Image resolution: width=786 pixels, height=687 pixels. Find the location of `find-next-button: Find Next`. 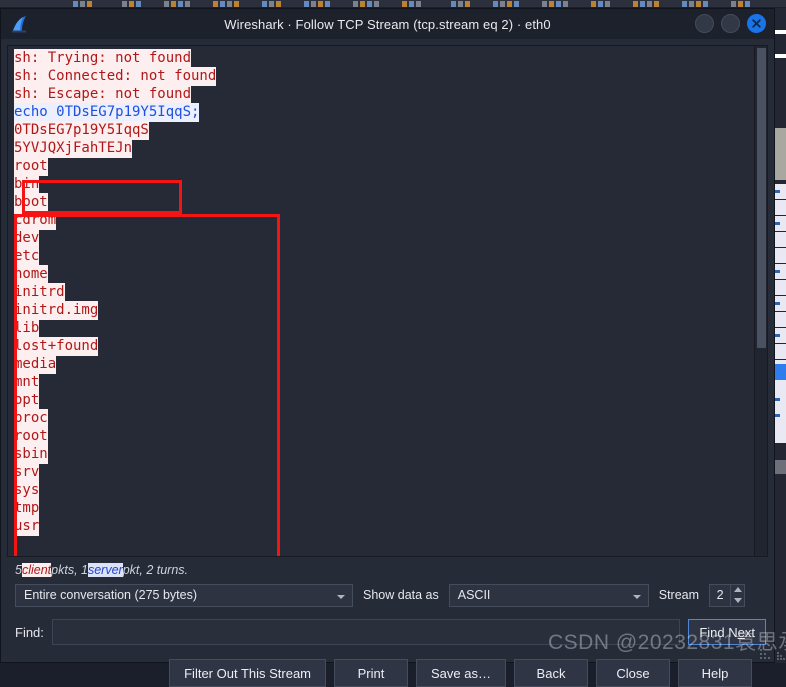

find-next-button: Find Next is located at coordinates (727, 632).